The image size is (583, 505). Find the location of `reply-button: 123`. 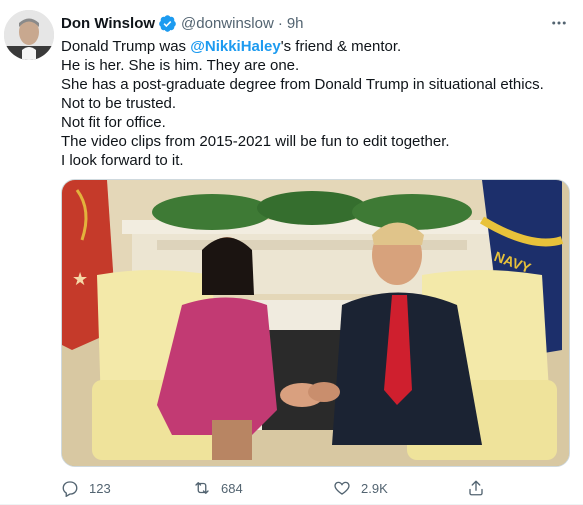

reply-button: 123 is located at coordinates (86, 488).